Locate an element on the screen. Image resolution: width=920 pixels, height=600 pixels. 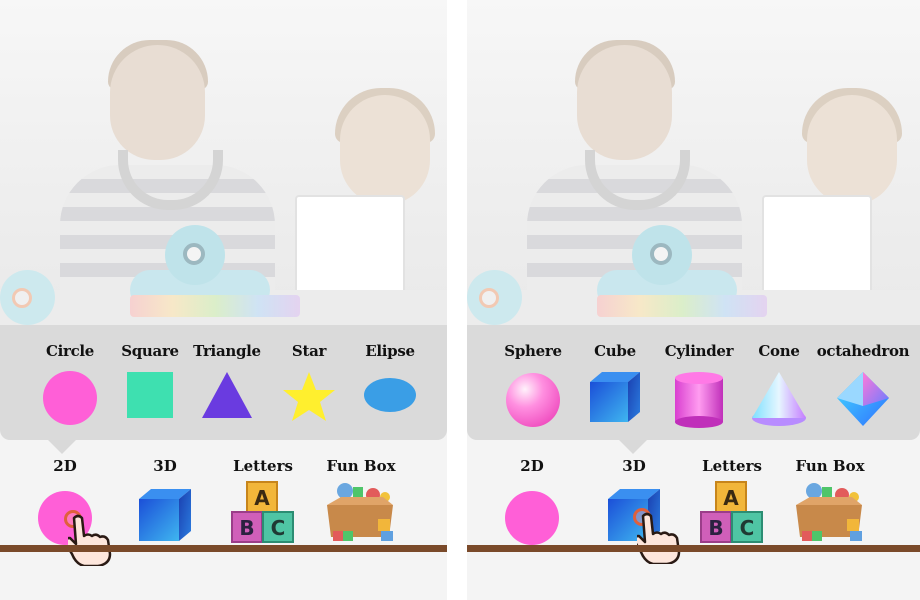
sphere-3d-icon is located at coordinates (533, 402).